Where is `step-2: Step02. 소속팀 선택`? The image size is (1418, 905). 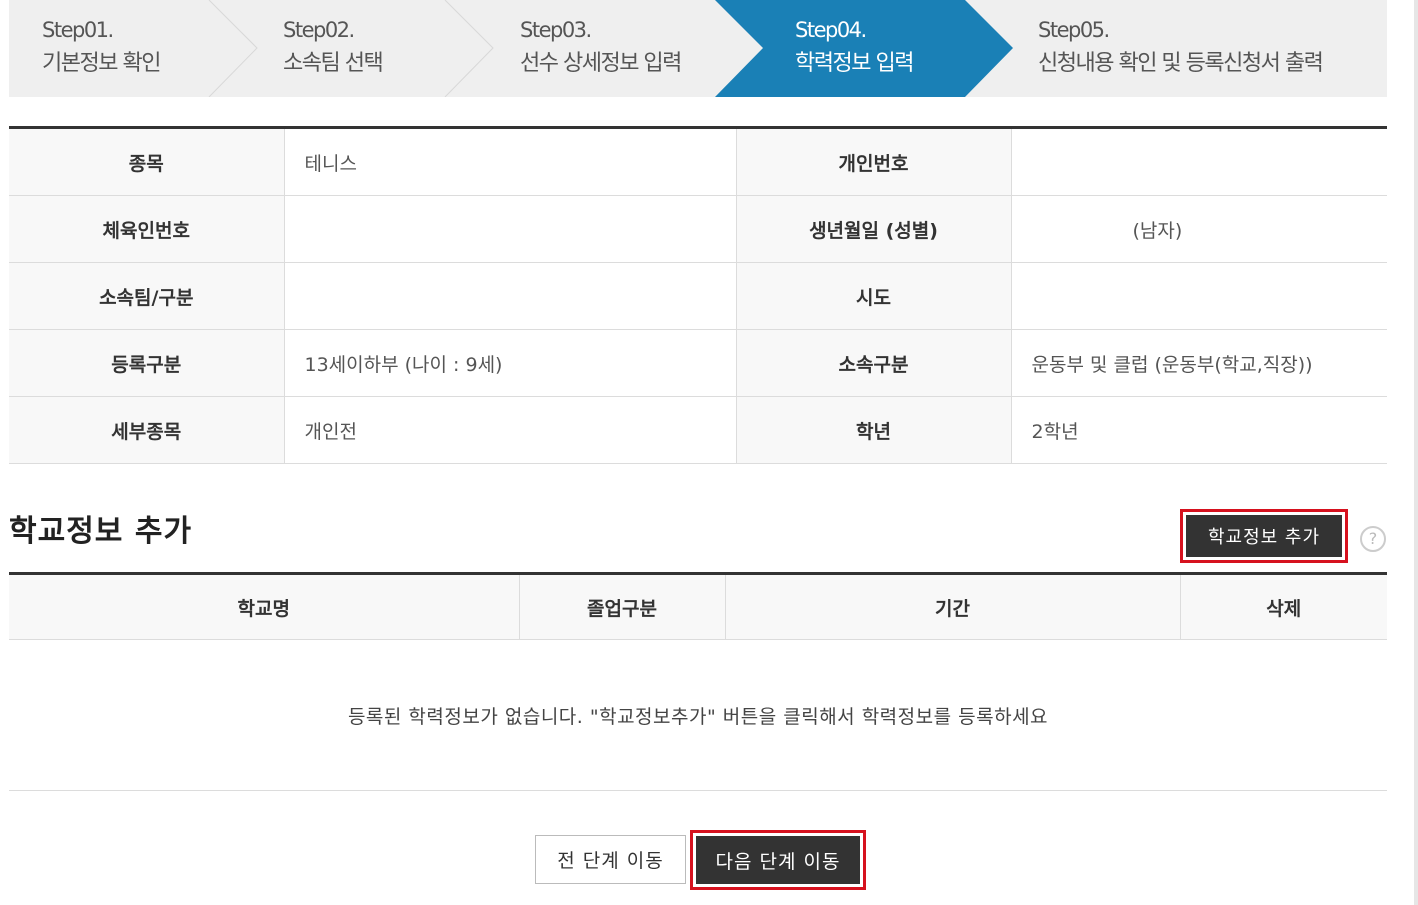 step-2: Step02. 소속팀 선택 is located at coordinates (333, 48).